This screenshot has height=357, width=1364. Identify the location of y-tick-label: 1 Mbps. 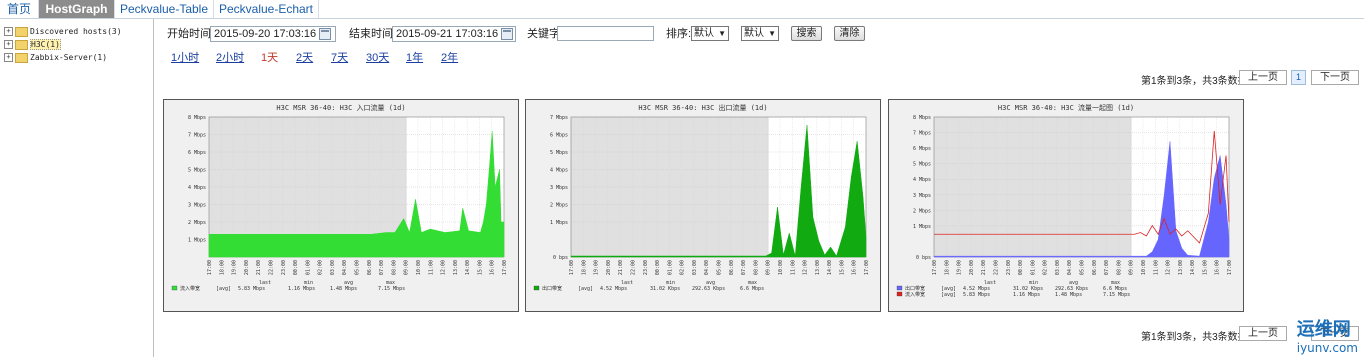
(922, 227).